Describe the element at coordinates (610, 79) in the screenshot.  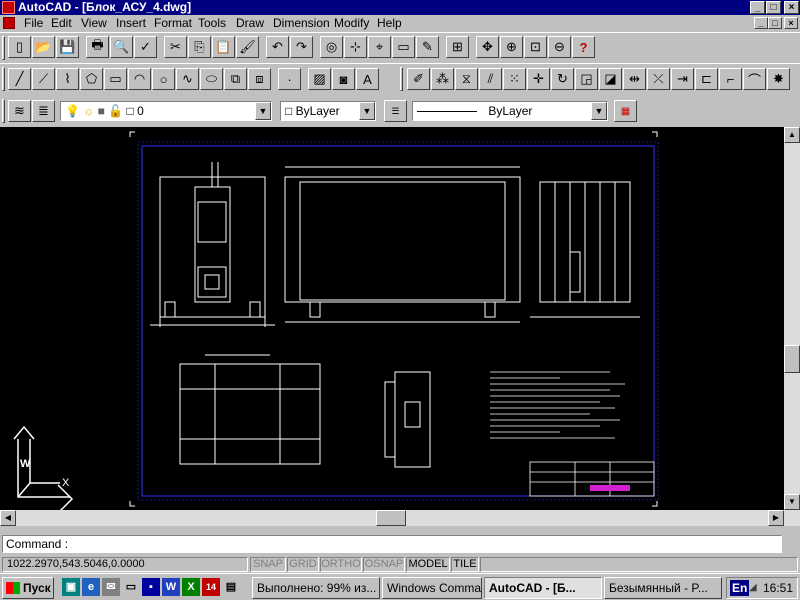
I see `stretch-icon: ◪` at that location.